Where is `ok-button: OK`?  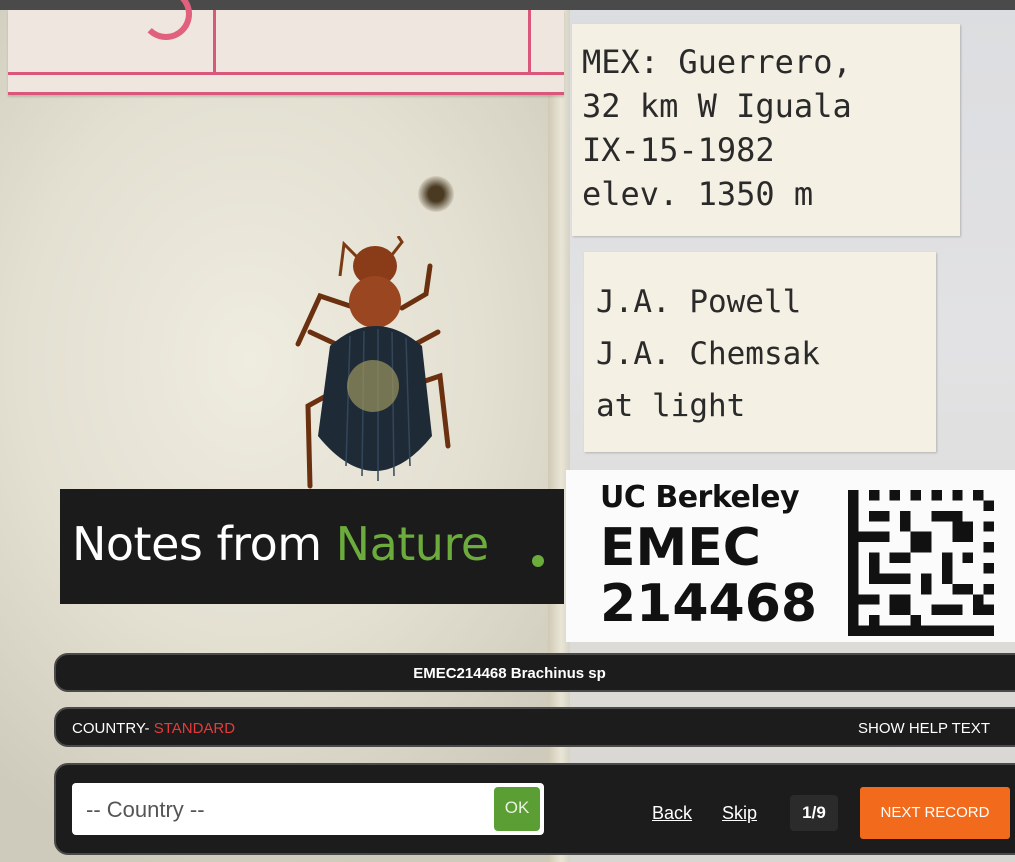
ok-button: OK is located at coordinates (517, 809).